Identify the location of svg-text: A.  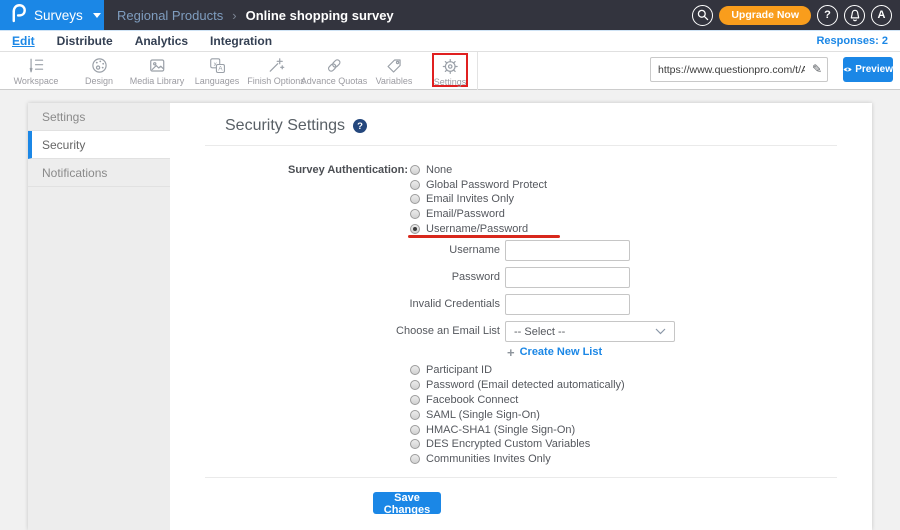
(220, 69).